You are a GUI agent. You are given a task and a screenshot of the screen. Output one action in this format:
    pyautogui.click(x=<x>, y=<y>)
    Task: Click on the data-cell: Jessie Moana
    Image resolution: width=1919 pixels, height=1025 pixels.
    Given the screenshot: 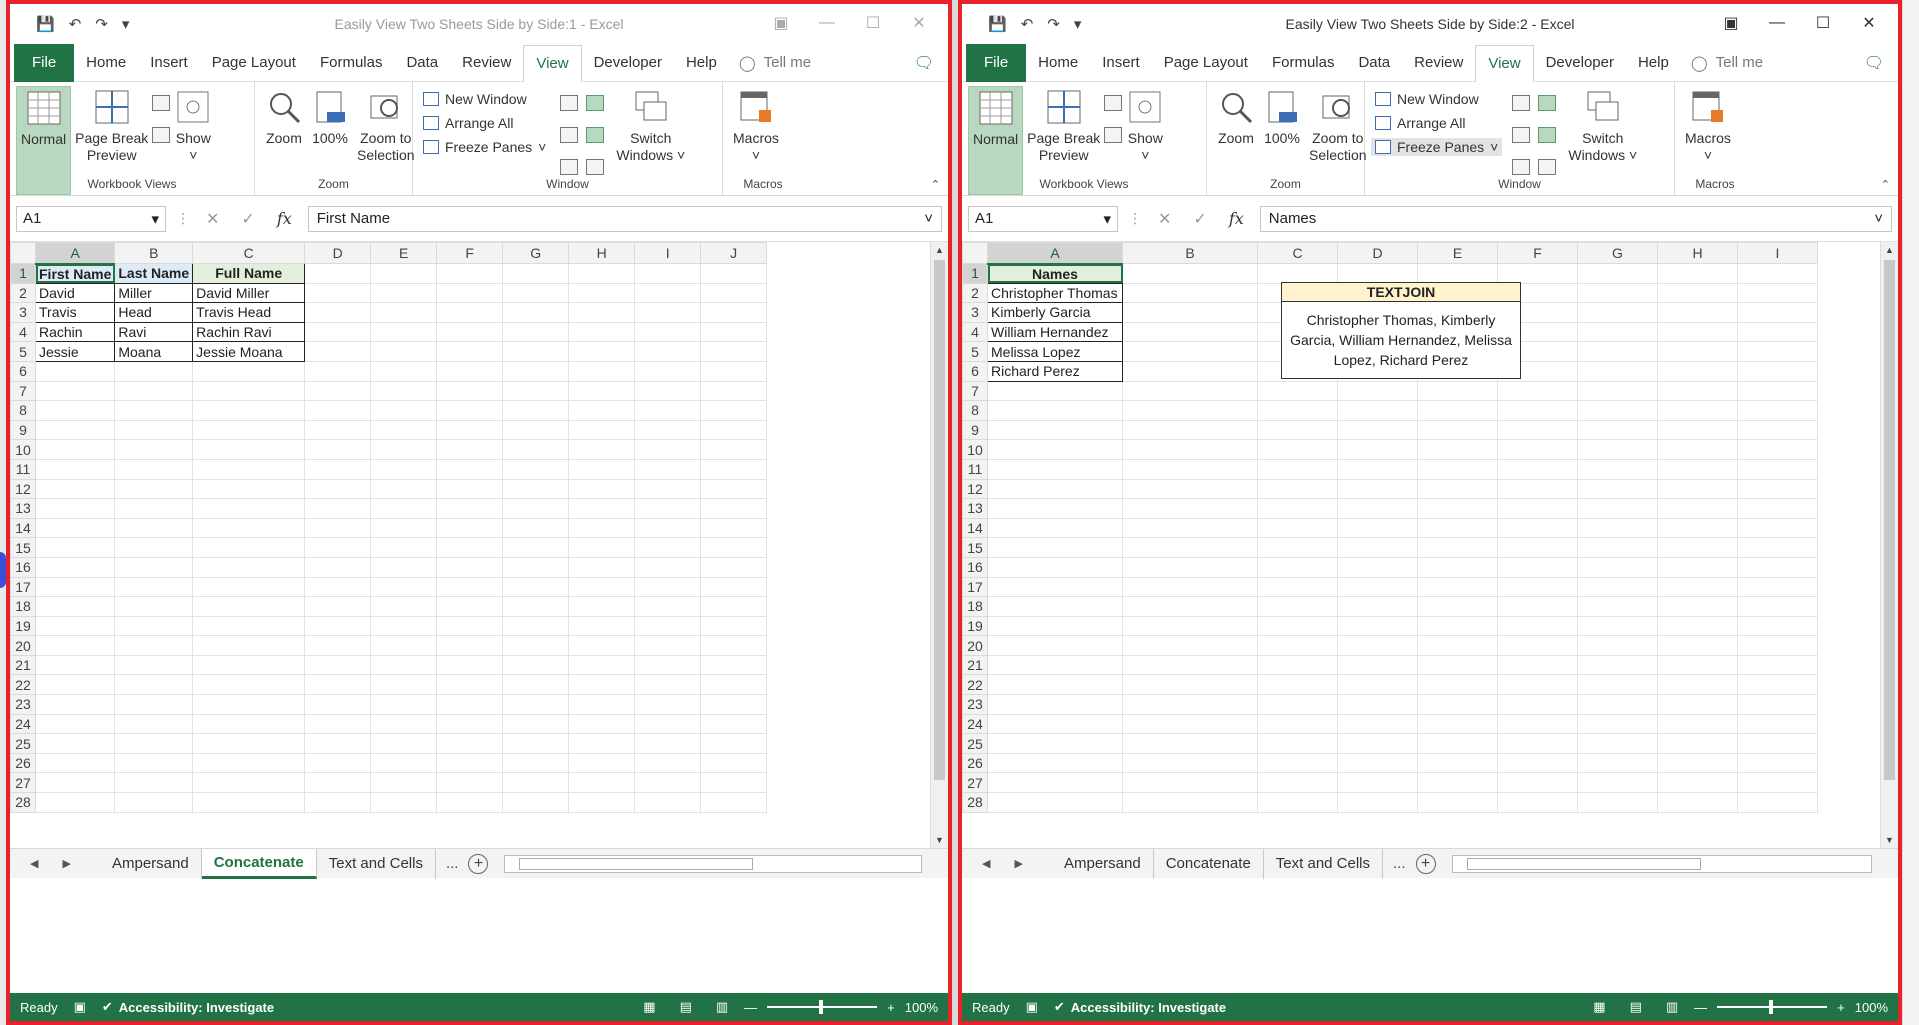 What is the action you would take?
    pyautogui.click(x=249, y=351)
    